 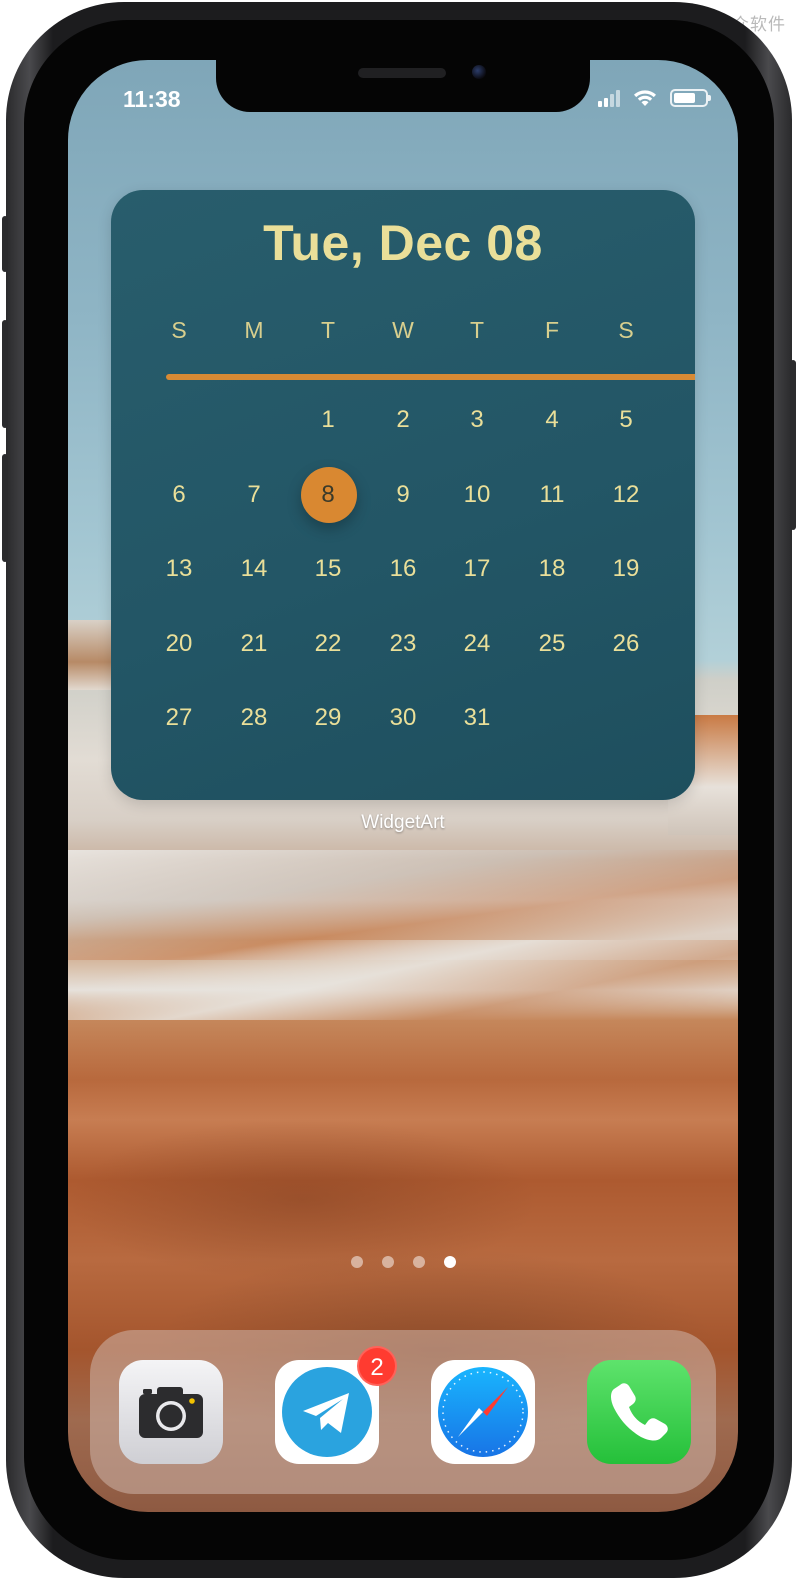 What do you see at coordinates (645, 98) in the screenshot?
I see `wifi-icon` at bounding box center [645, 98].